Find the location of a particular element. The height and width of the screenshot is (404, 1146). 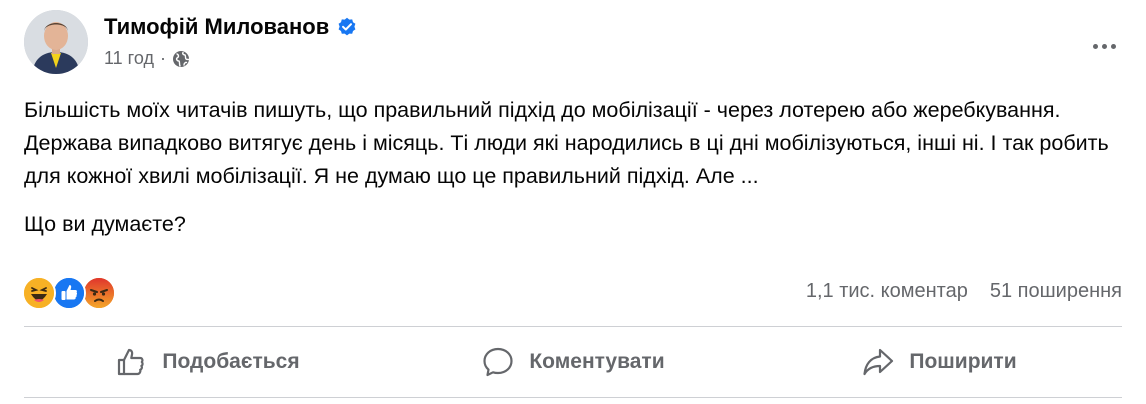

share-button: Поширити is located at coordinates (939, 362).